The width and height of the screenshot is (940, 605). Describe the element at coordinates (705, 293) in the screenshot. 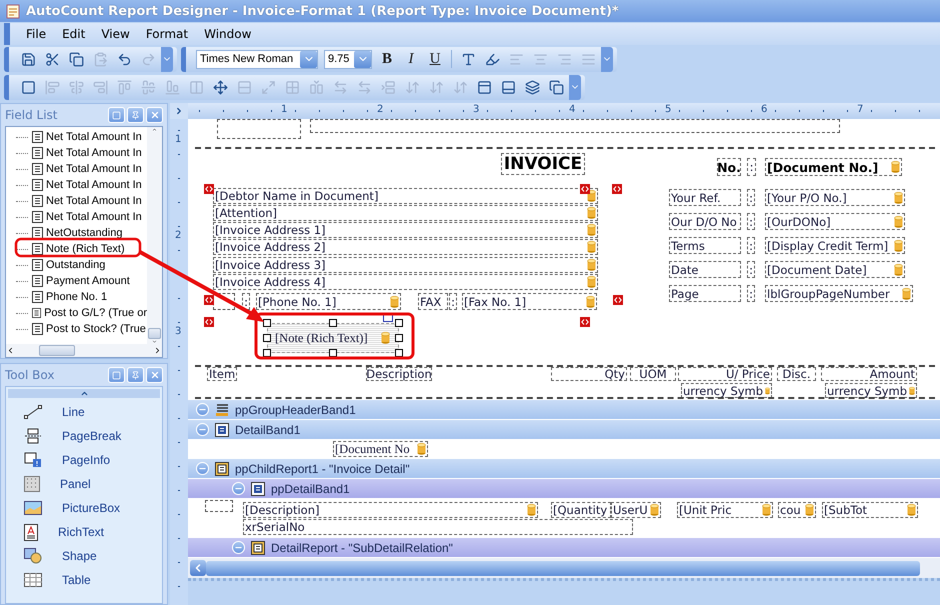

I see `report-label: Page` at that location.